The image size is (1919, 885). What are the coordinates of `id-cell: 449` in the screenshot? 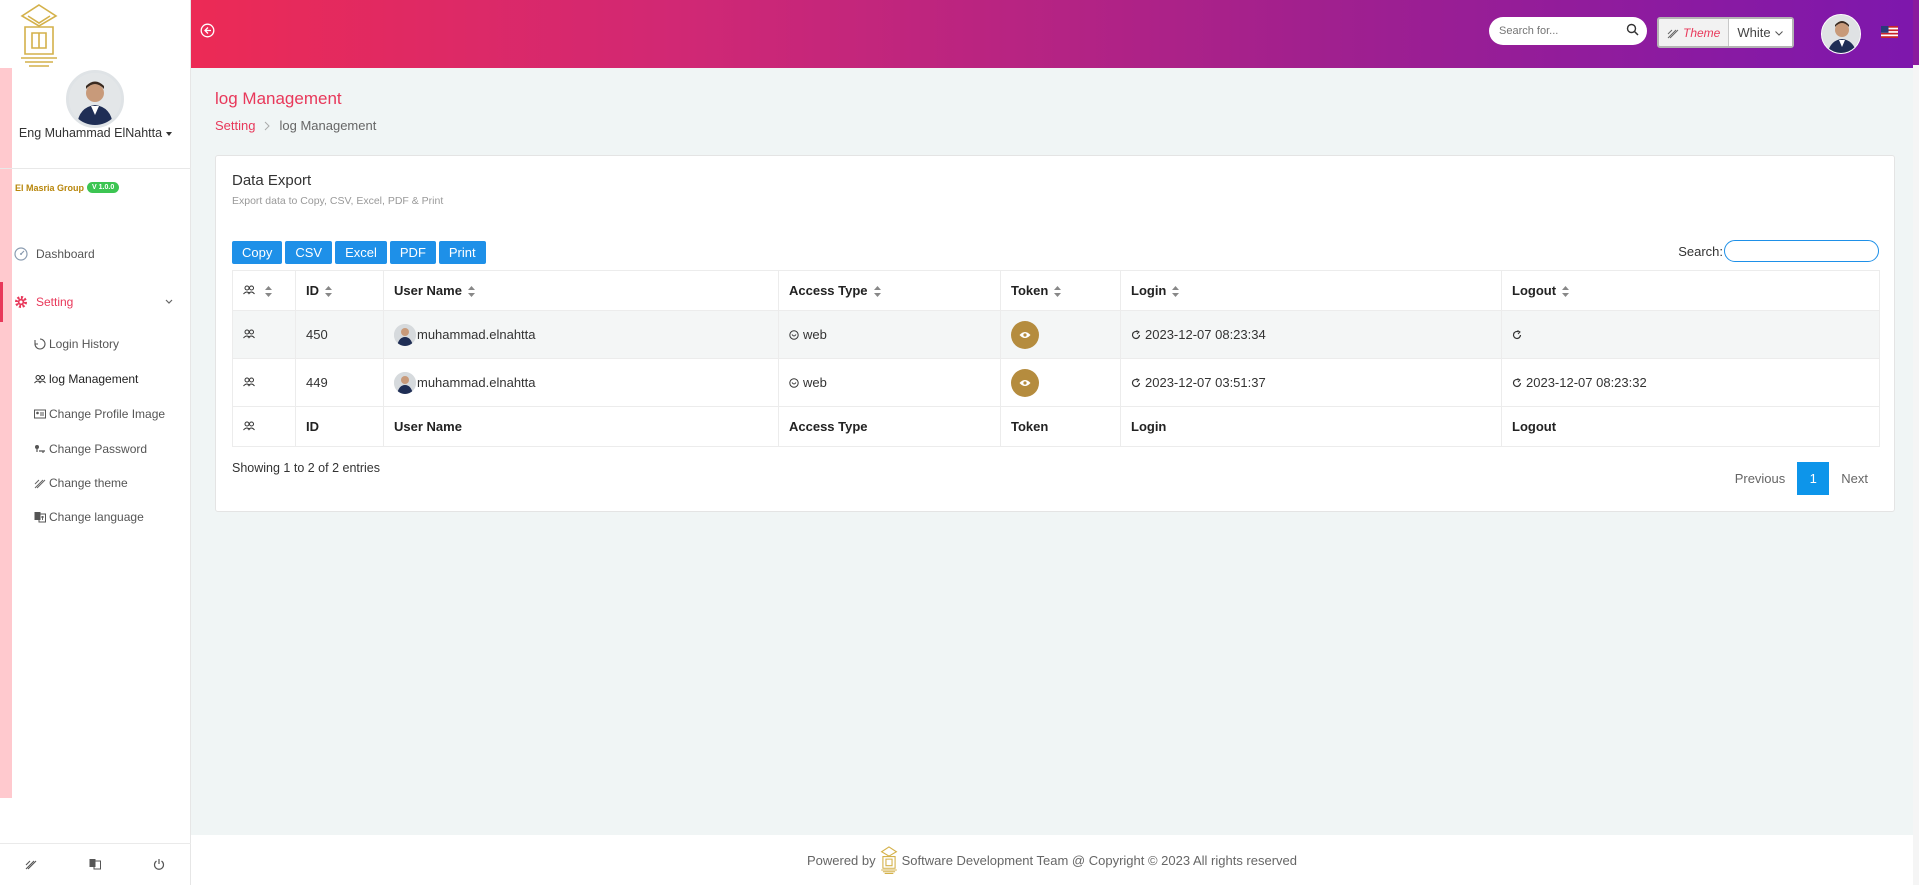 It's located at (339, 382).